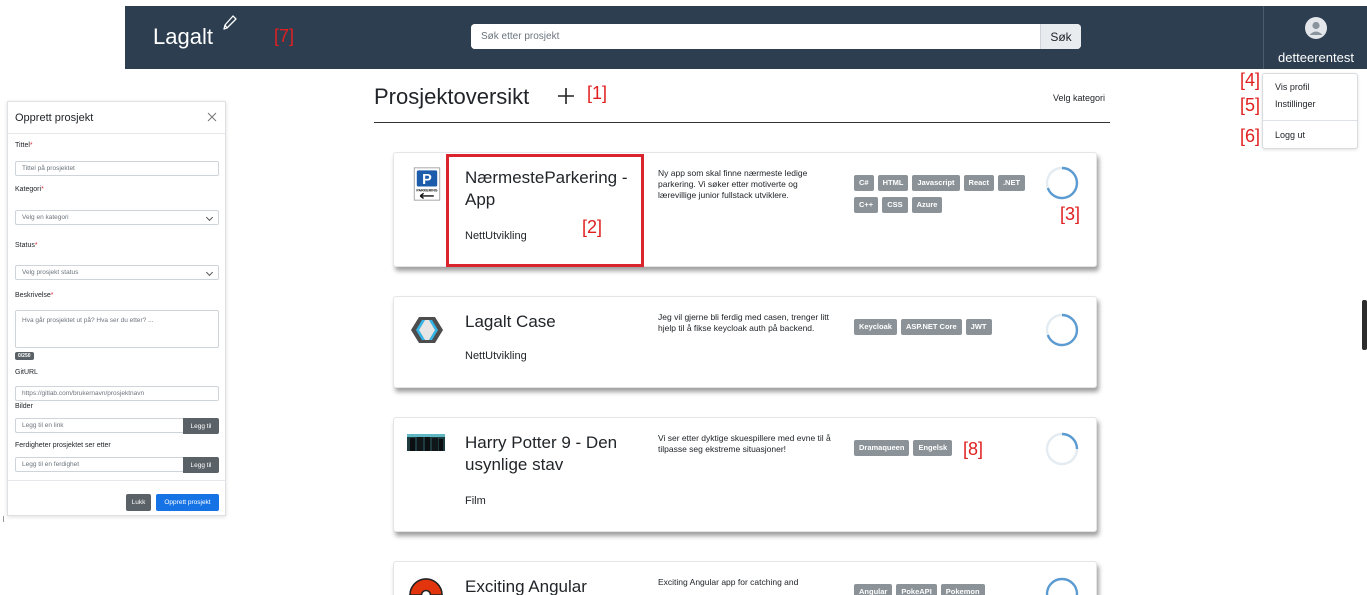 Image resolution: width=1367 pixels, height=595 pixels. What do you see at coordinates (1250, 80) in the screenshot?
I see `annotation-4: [4]` at bounding box center [1250, 80].